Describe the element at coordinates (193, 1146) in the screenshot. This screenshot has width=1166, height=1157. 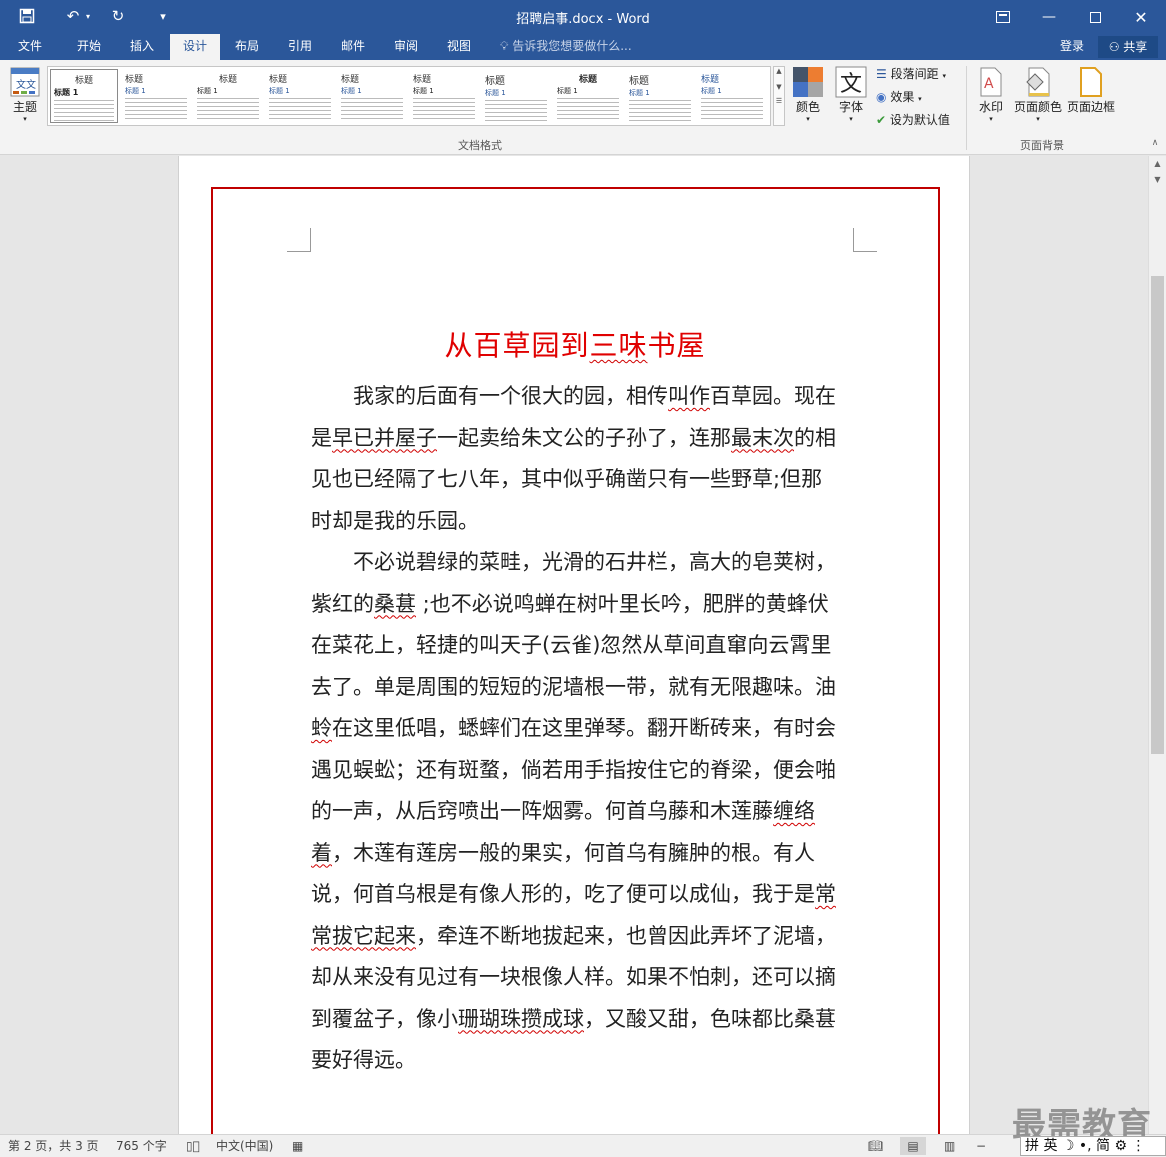
I see `proofing-icon: ▯ͯ` at that location.